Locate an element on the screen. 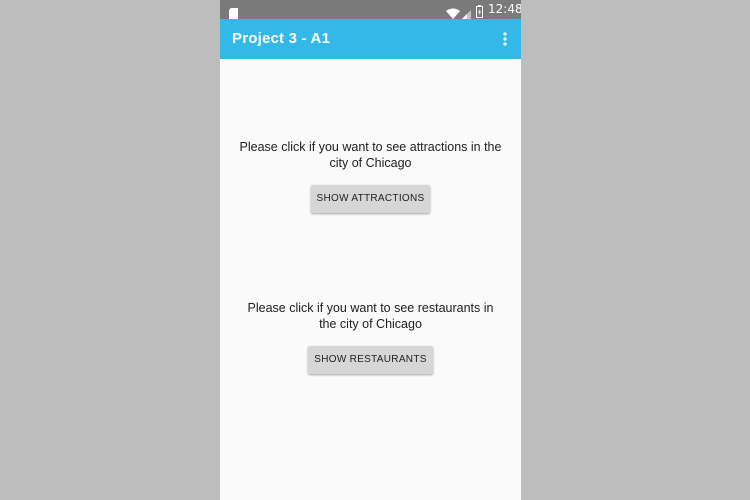  wifi-icon is located at coordinates (453, 11).